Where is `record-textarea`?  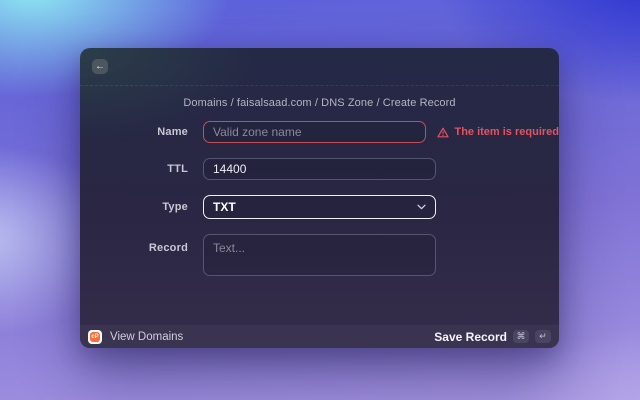 record-textarea is located at coordinates (319, 255).